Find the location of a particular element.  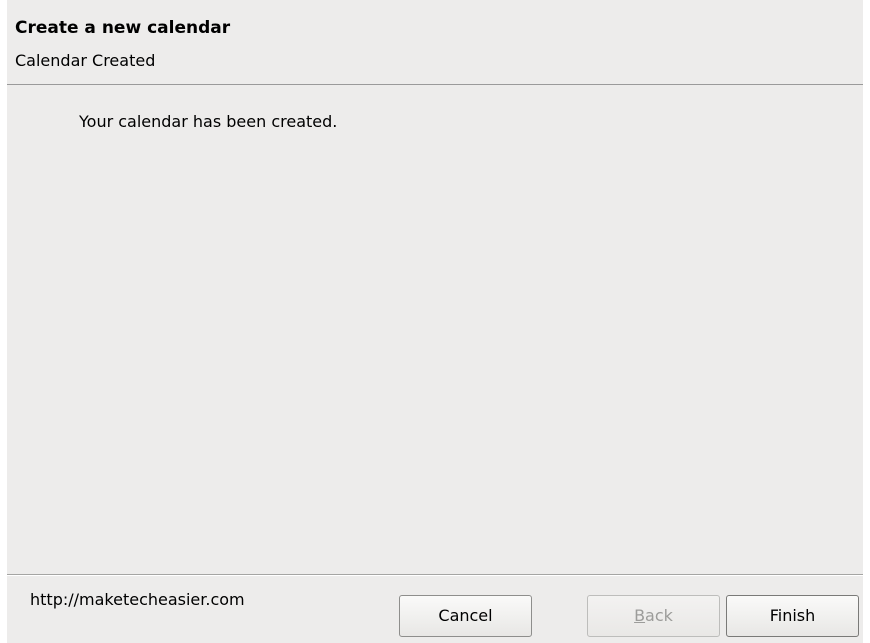

footer-separator is located at coordinates (435, 575).